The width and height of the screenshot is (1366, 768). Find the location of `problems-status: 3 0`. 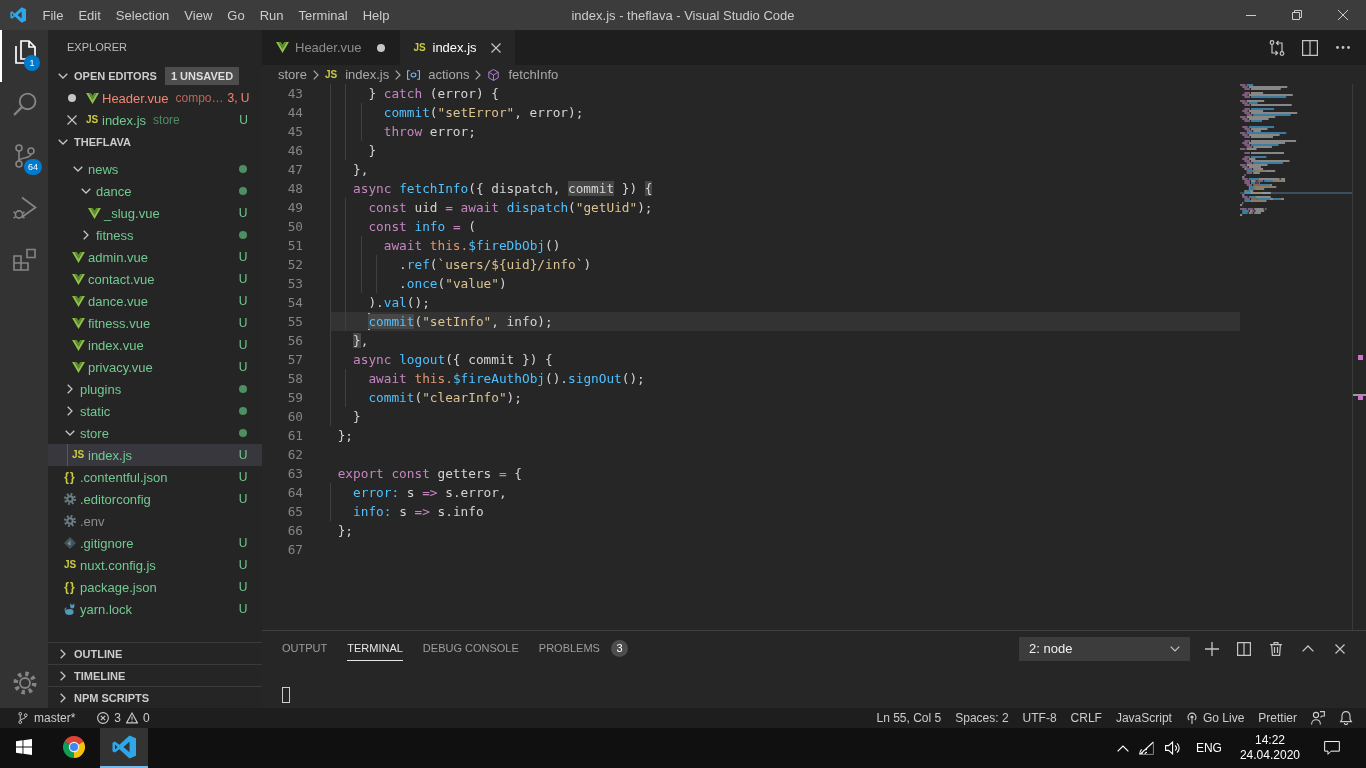

problems-status: 3 0 is located at coordinates (123, 718).